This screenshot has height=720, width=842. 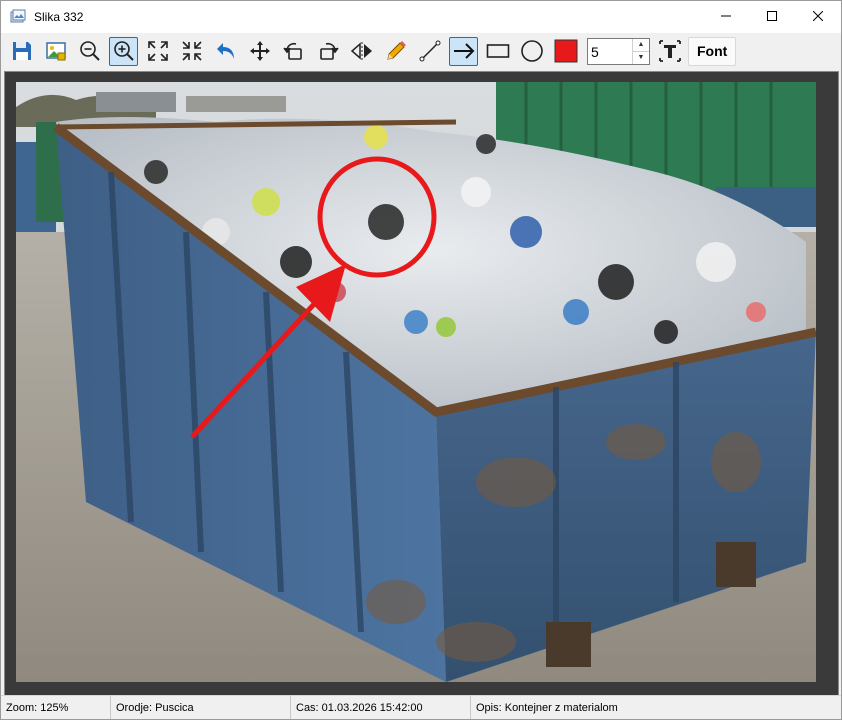 What do you see at coordinates (610, 51) in the screenshot?
I see `stroke-width-value: 5` at bounding box center [610, 51].